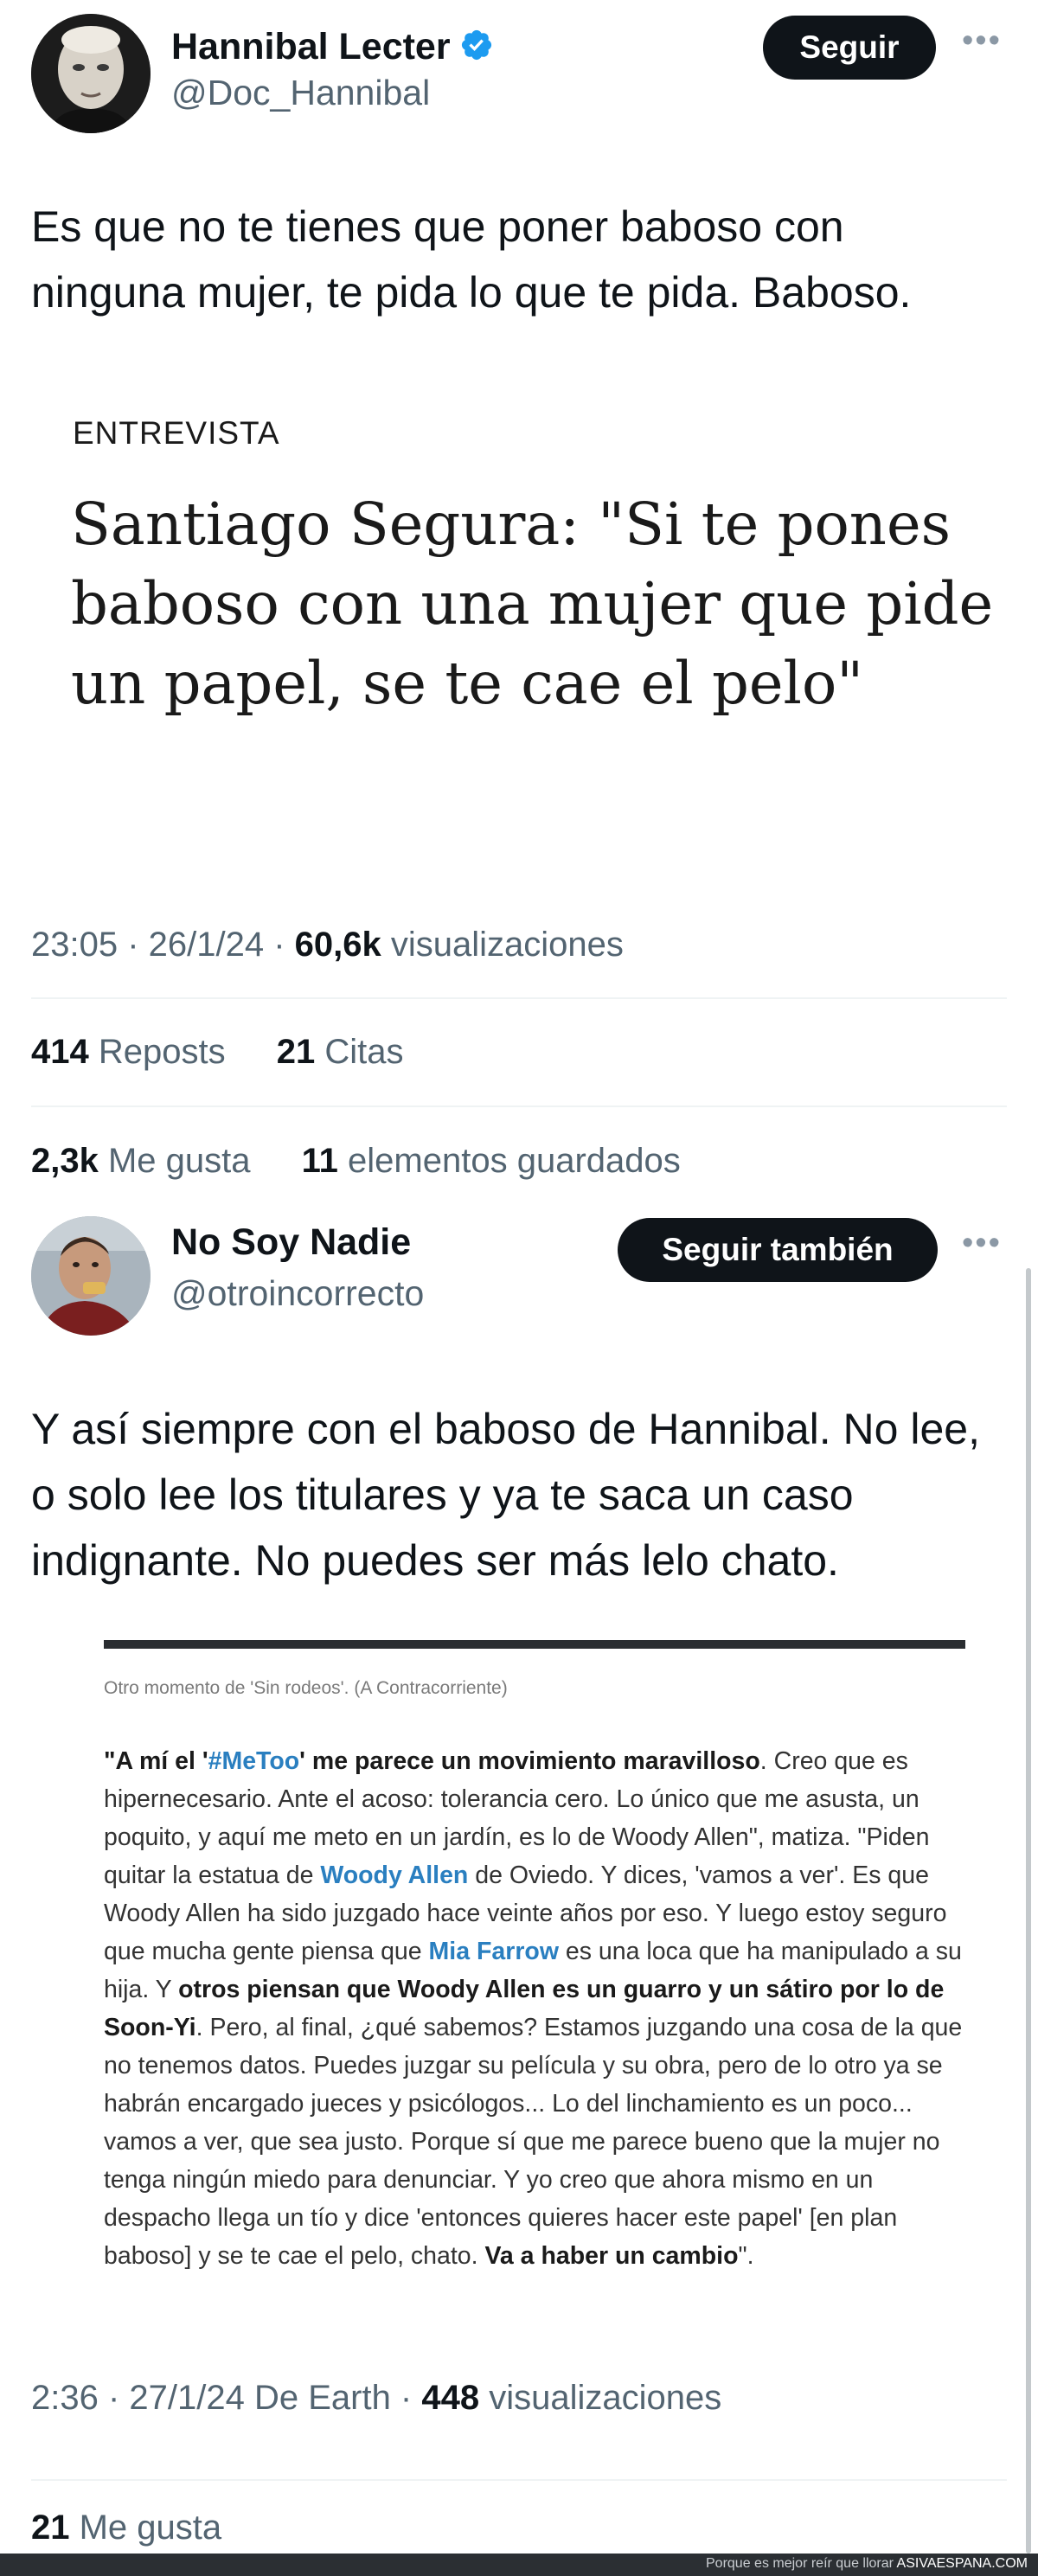 The height and width of the screenshot is (2576, 1038). Describe the element at coordinates (176, 433) in the screenshot. I see `article-kicker: ENTREVISTA` at that location.